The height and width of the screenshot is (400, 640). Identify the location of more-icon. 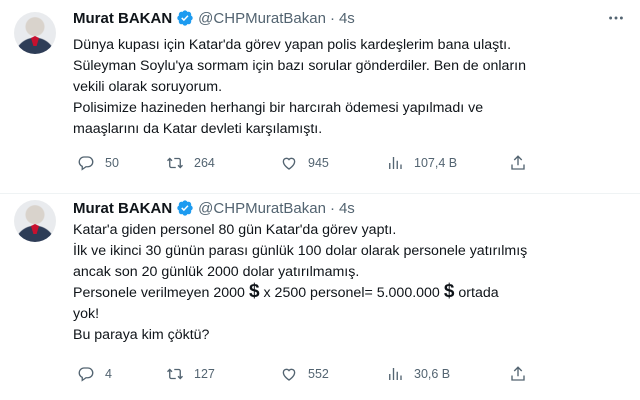
(616, 19).